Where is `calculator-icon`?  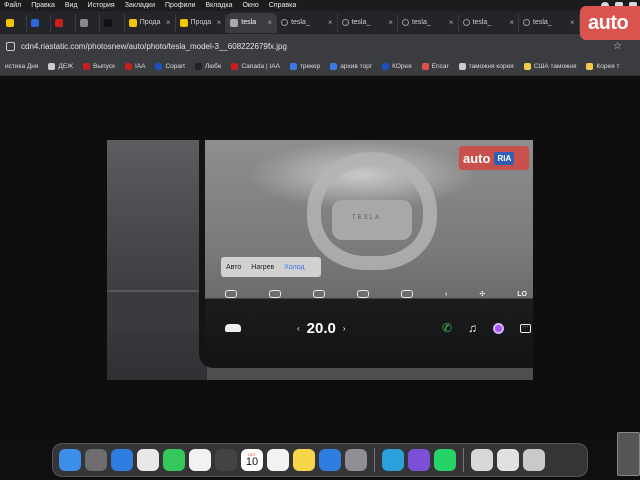 calculator-icon is located at coordinates (226, 460).